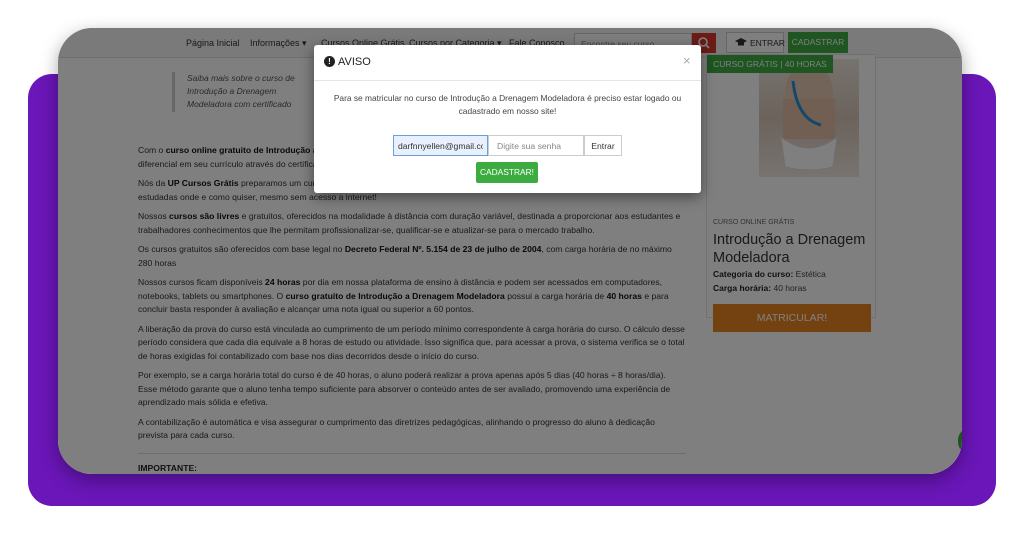 Image resolution: width=1024 pixels, height=536 pixels. I want to click on exclamation-icon: !, so click(329, 61).